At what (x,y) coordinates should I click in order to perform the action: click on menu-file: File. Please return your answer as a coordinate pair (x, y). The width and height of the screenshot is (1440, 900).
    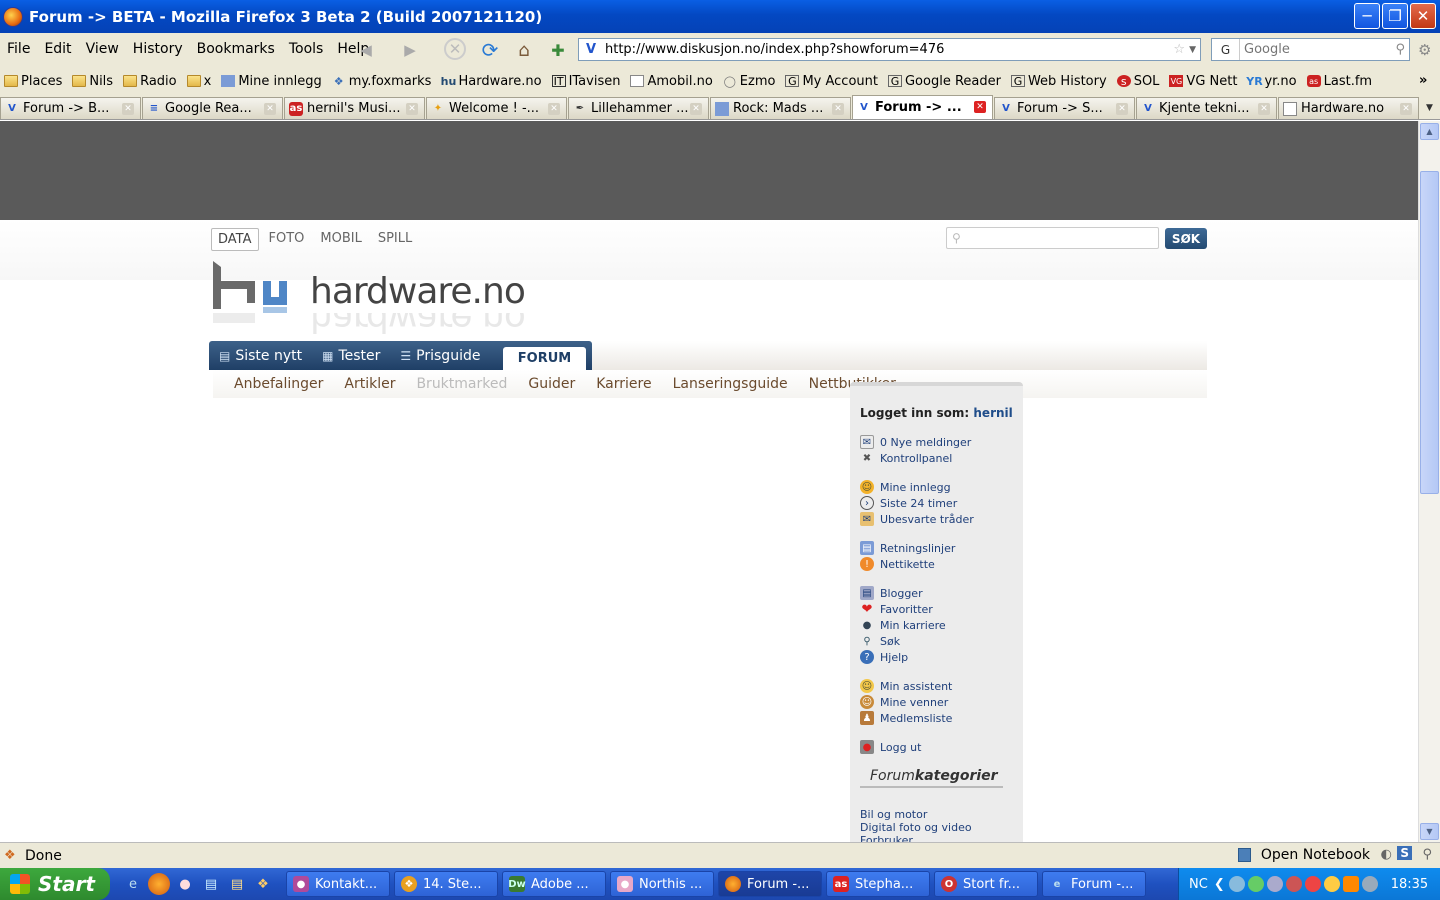
    Looking at the image, I should click on (18, 49).